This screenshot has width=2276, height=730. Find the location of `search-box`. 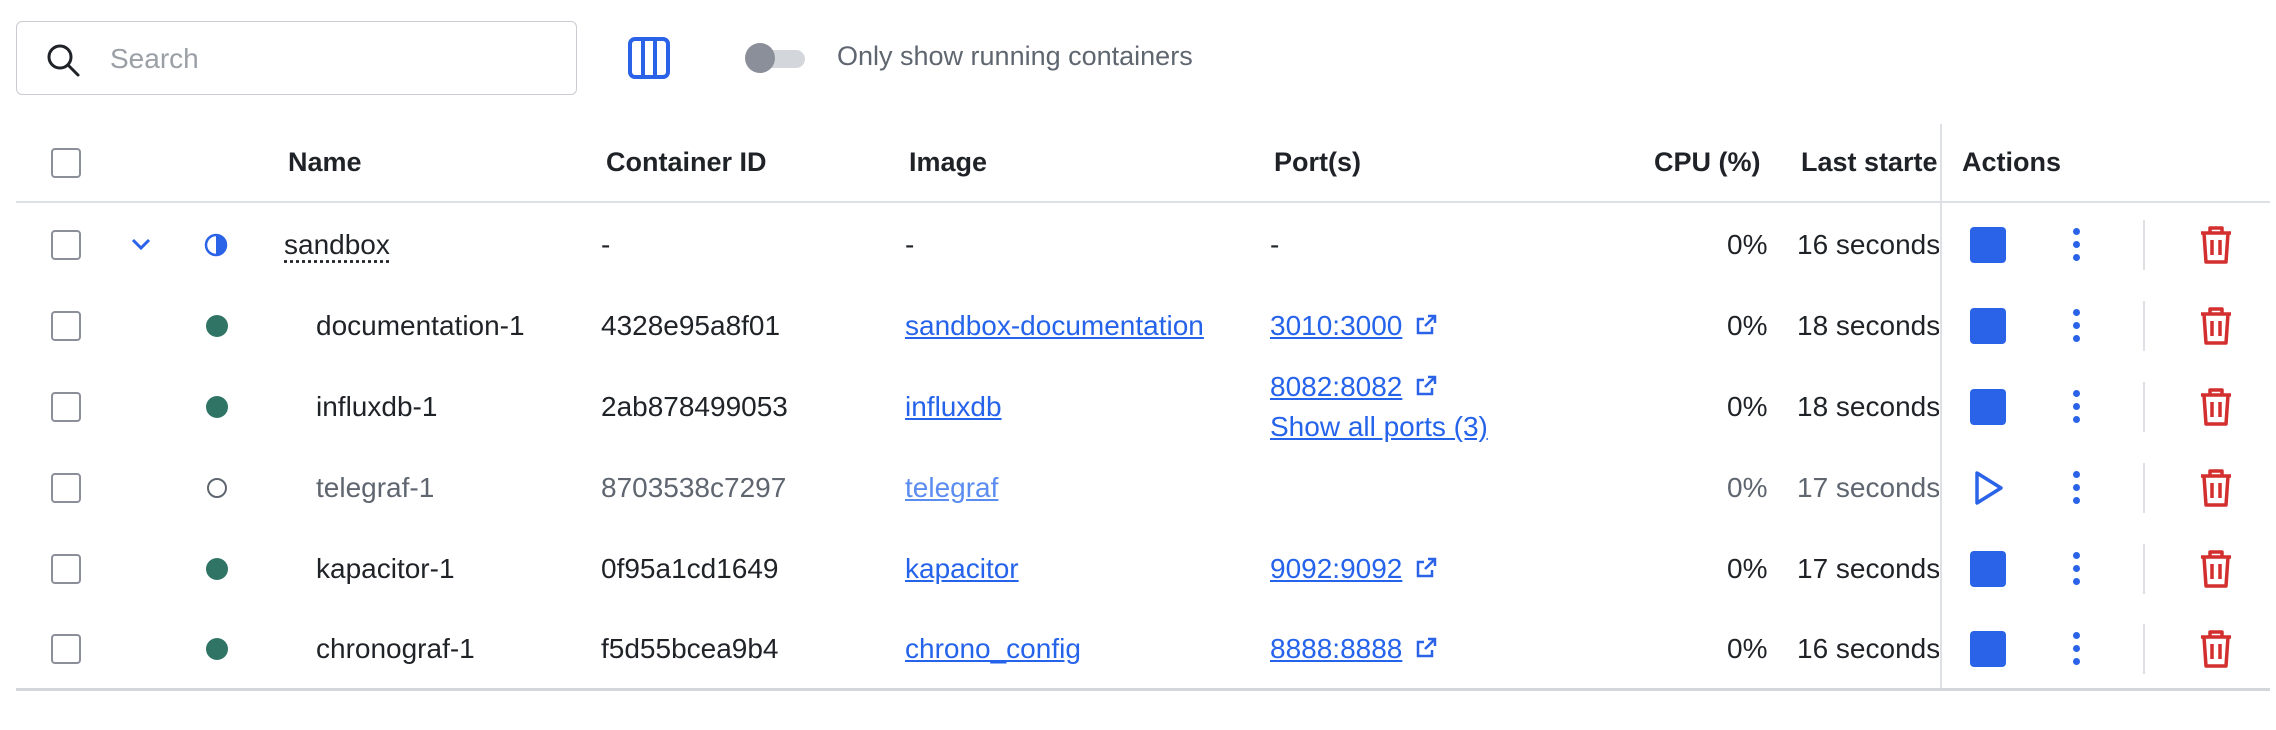

search-box is located at coordinates (296, 58).